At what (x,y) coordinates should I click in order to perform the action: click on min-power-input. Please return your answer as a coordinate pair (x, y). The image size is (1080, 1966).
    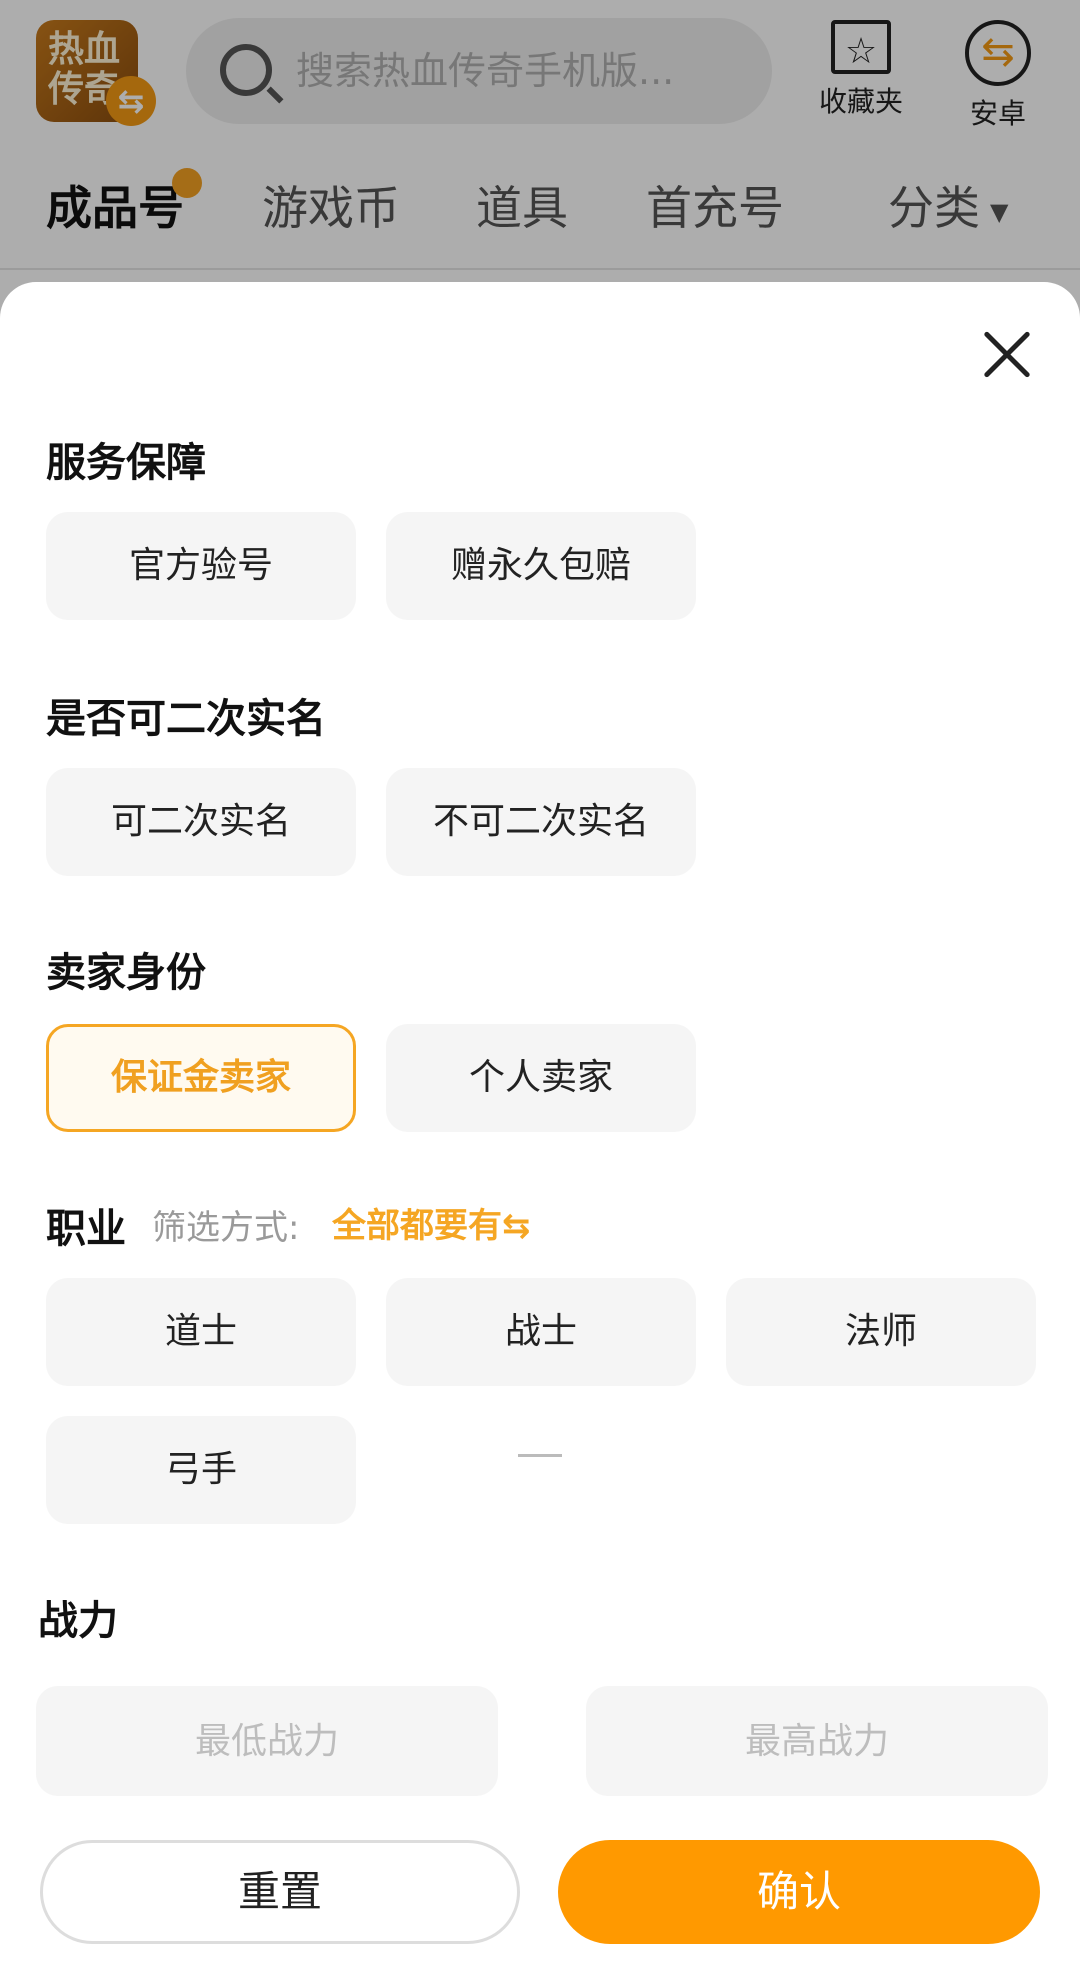
    Looking at the image, I should click on (267, 1741).